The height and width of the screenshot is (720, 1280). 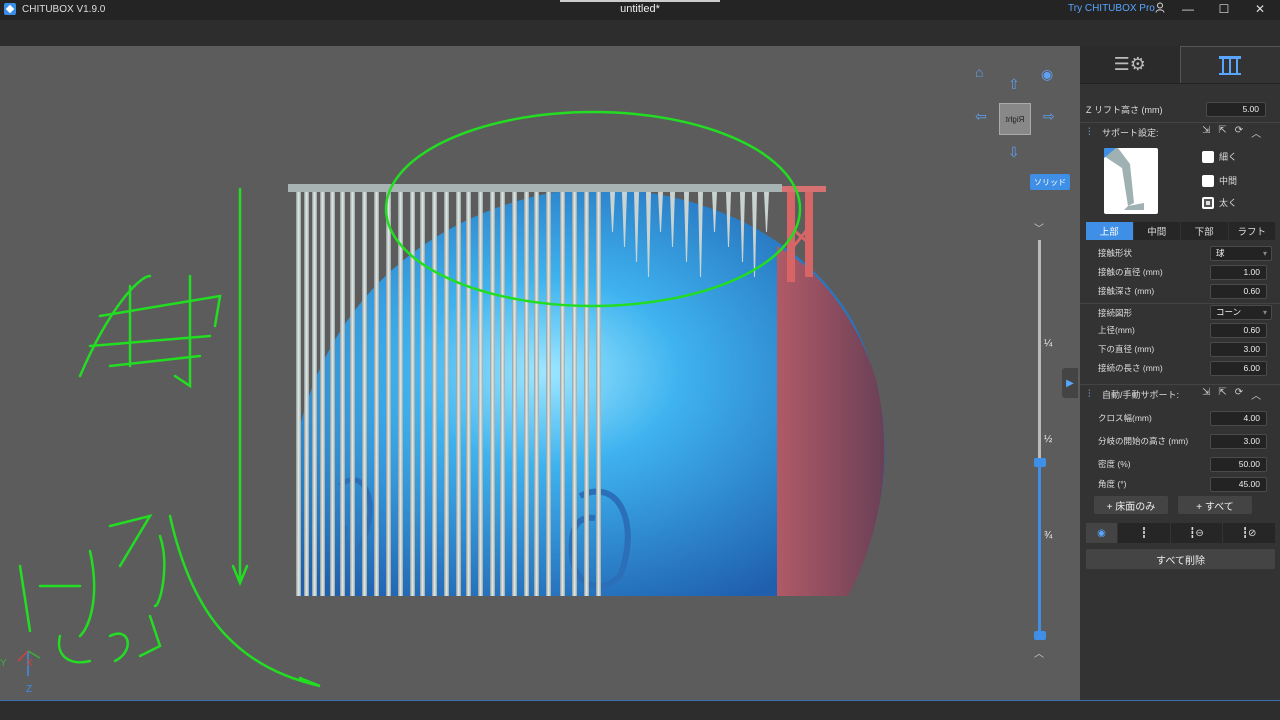 I want to click on field-branch-start-height: 分岐の開始の高さ (mm) 3.00, so click(x=1180, y=441).